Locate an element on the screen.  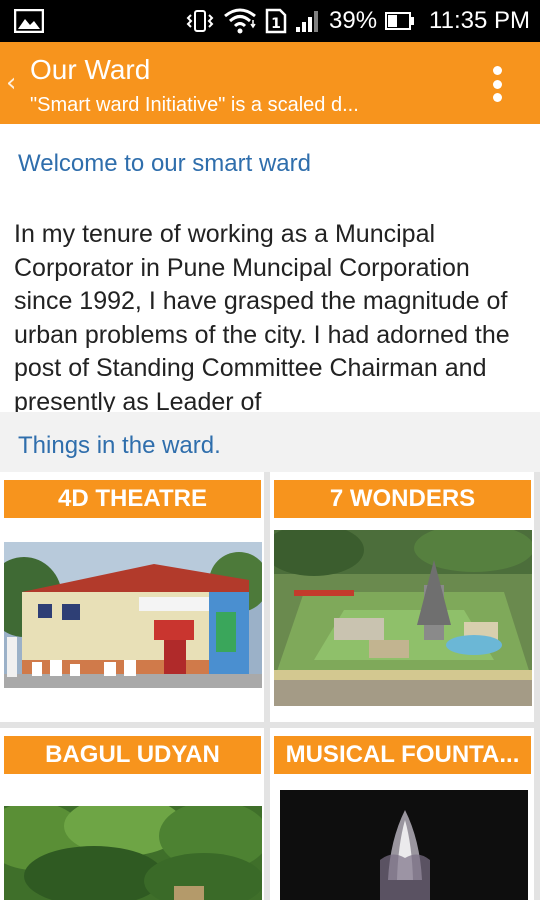
things-header: Things in the ward. is located at coordinates (270, 442).